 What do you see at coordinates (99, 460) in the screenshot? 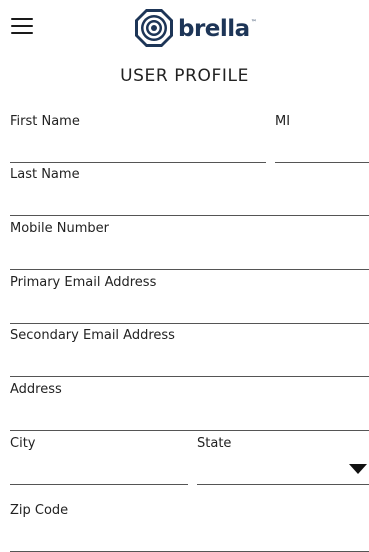
I see `city-field: City` at bounding box center [99, 460].